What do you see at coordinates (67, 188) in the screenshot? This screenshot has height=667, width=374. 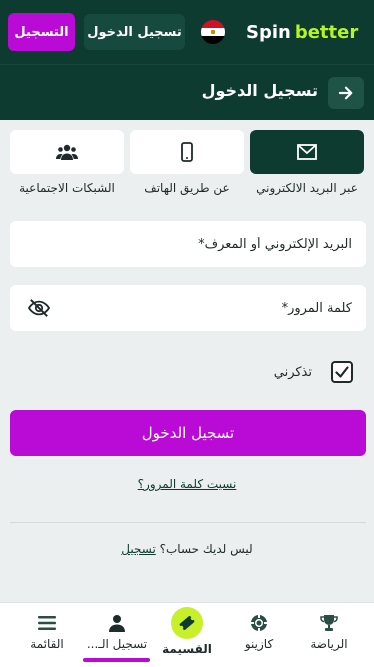 I see `tab-social-label: الشبكات الاجتماعية` at bounding box center [67, 188].